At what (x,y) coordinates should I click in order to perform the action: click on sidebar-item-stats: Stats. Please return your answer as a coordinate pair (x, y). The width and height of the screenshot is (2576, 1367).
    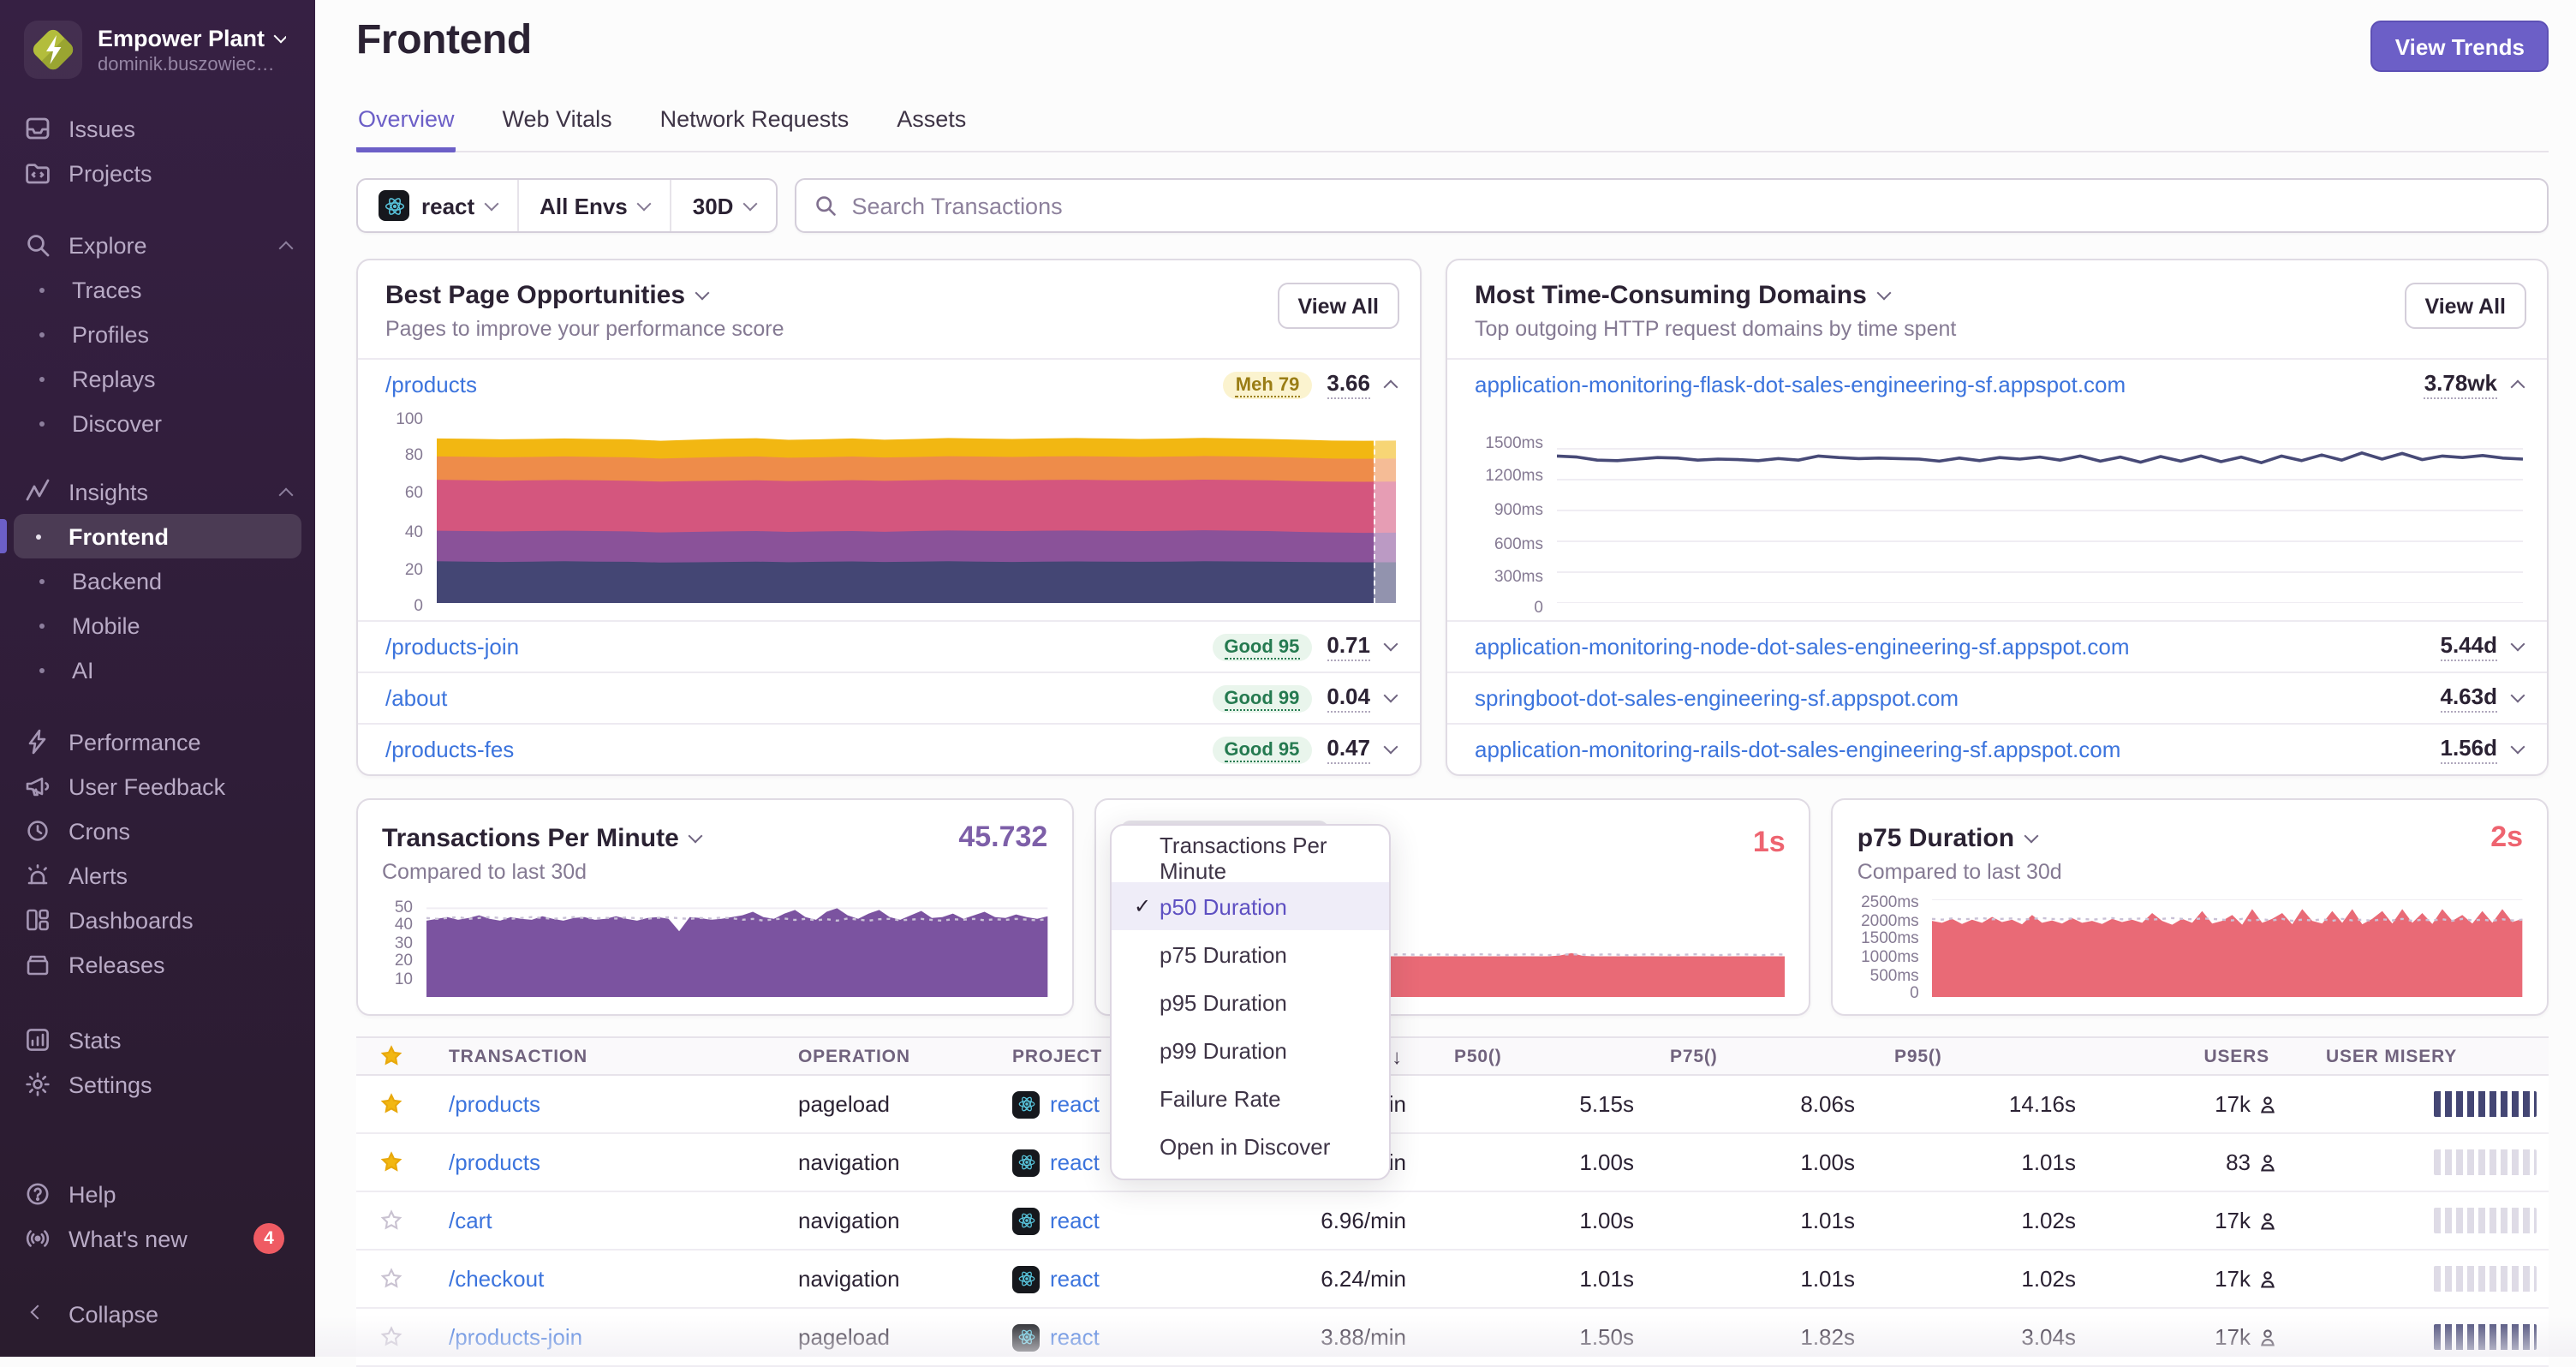
    Looking at the image, I should click on (157, 1040).